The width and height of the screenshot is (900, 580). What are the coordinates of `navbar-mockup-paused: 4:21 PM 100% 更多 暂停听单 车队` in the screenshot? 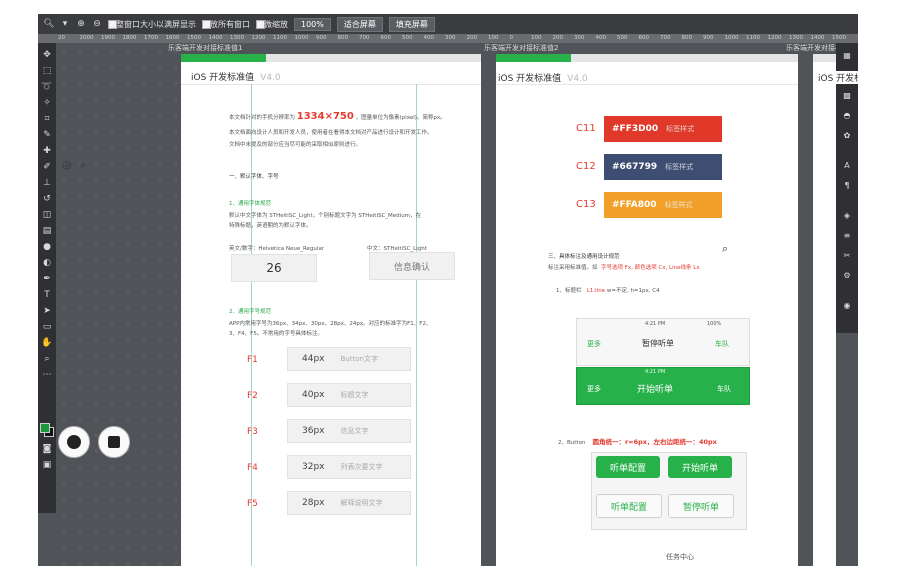 It's located at (663, 342).